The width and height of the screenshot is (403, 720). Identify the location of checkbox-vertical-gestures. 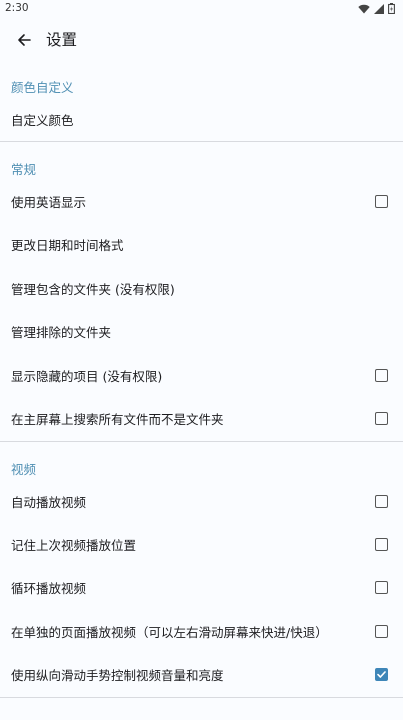
(381, 674).